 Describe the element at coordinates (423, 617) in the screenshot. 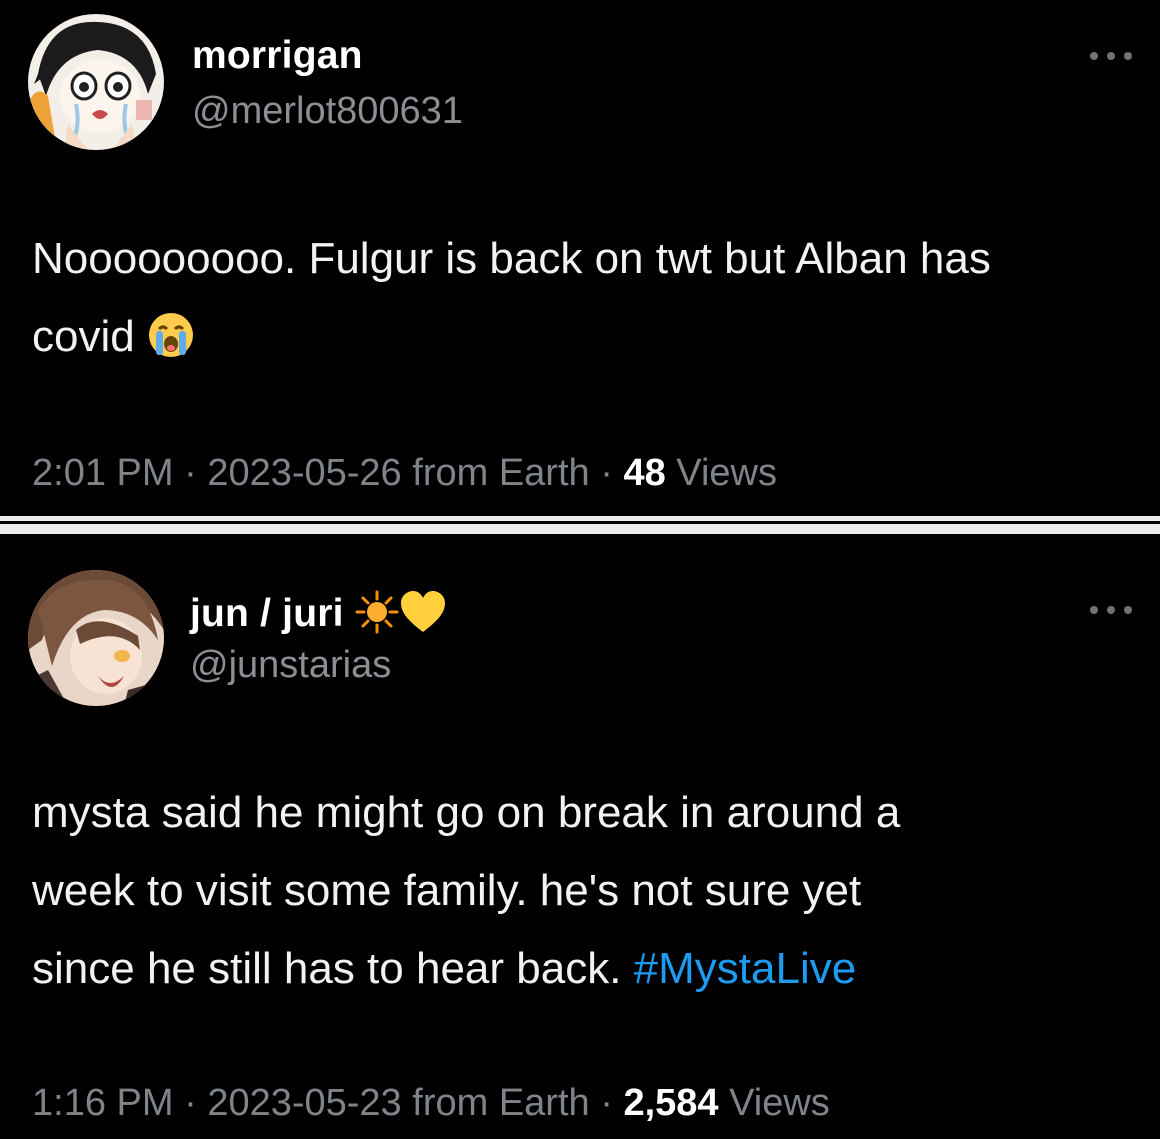

I see `yellow-heart-icon` at that location.